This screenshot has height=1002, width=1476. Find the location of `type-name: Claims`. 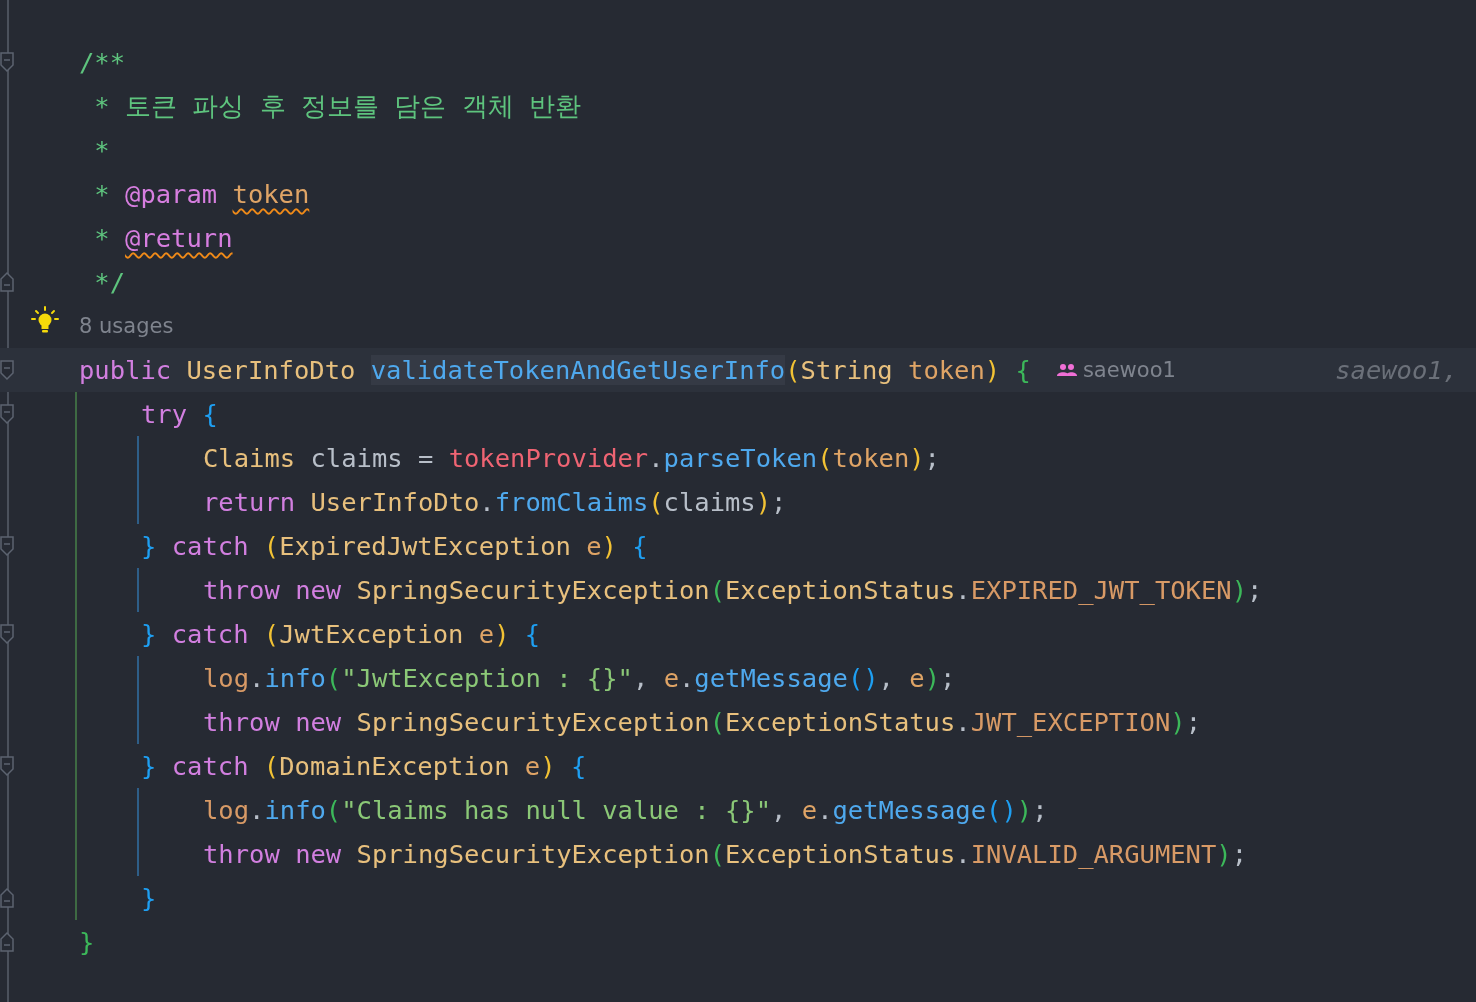

type-name: Claims is located at coordinates (250, 458).